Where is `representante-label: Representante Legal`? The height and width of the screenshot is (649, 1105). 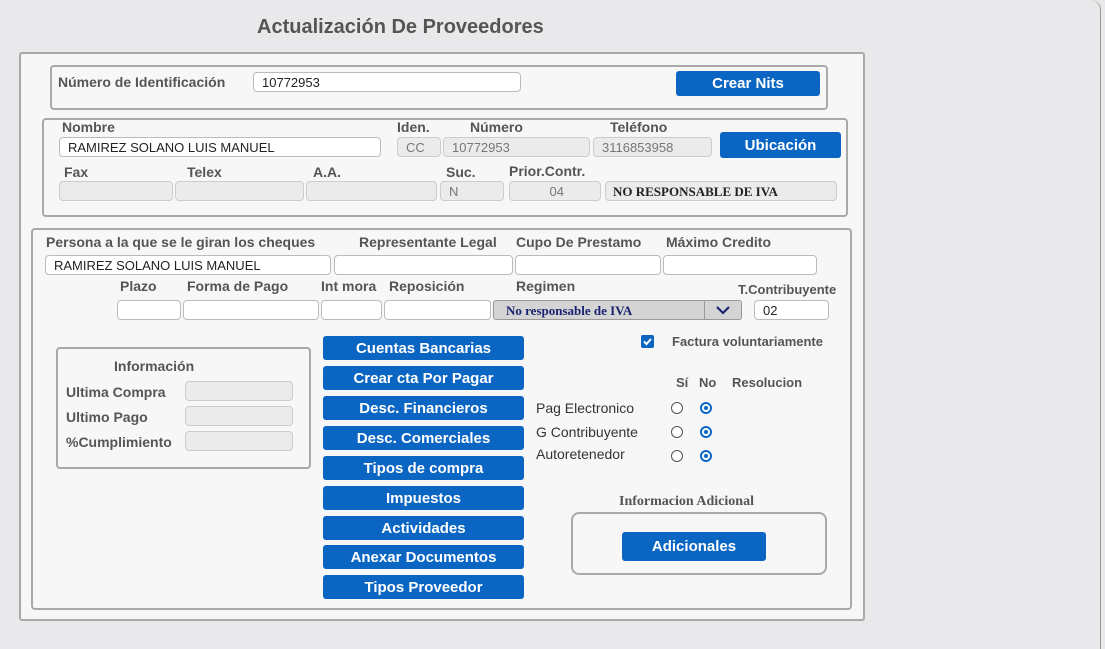 representante-label: Representante Legal is located at coordinates (428, 242).